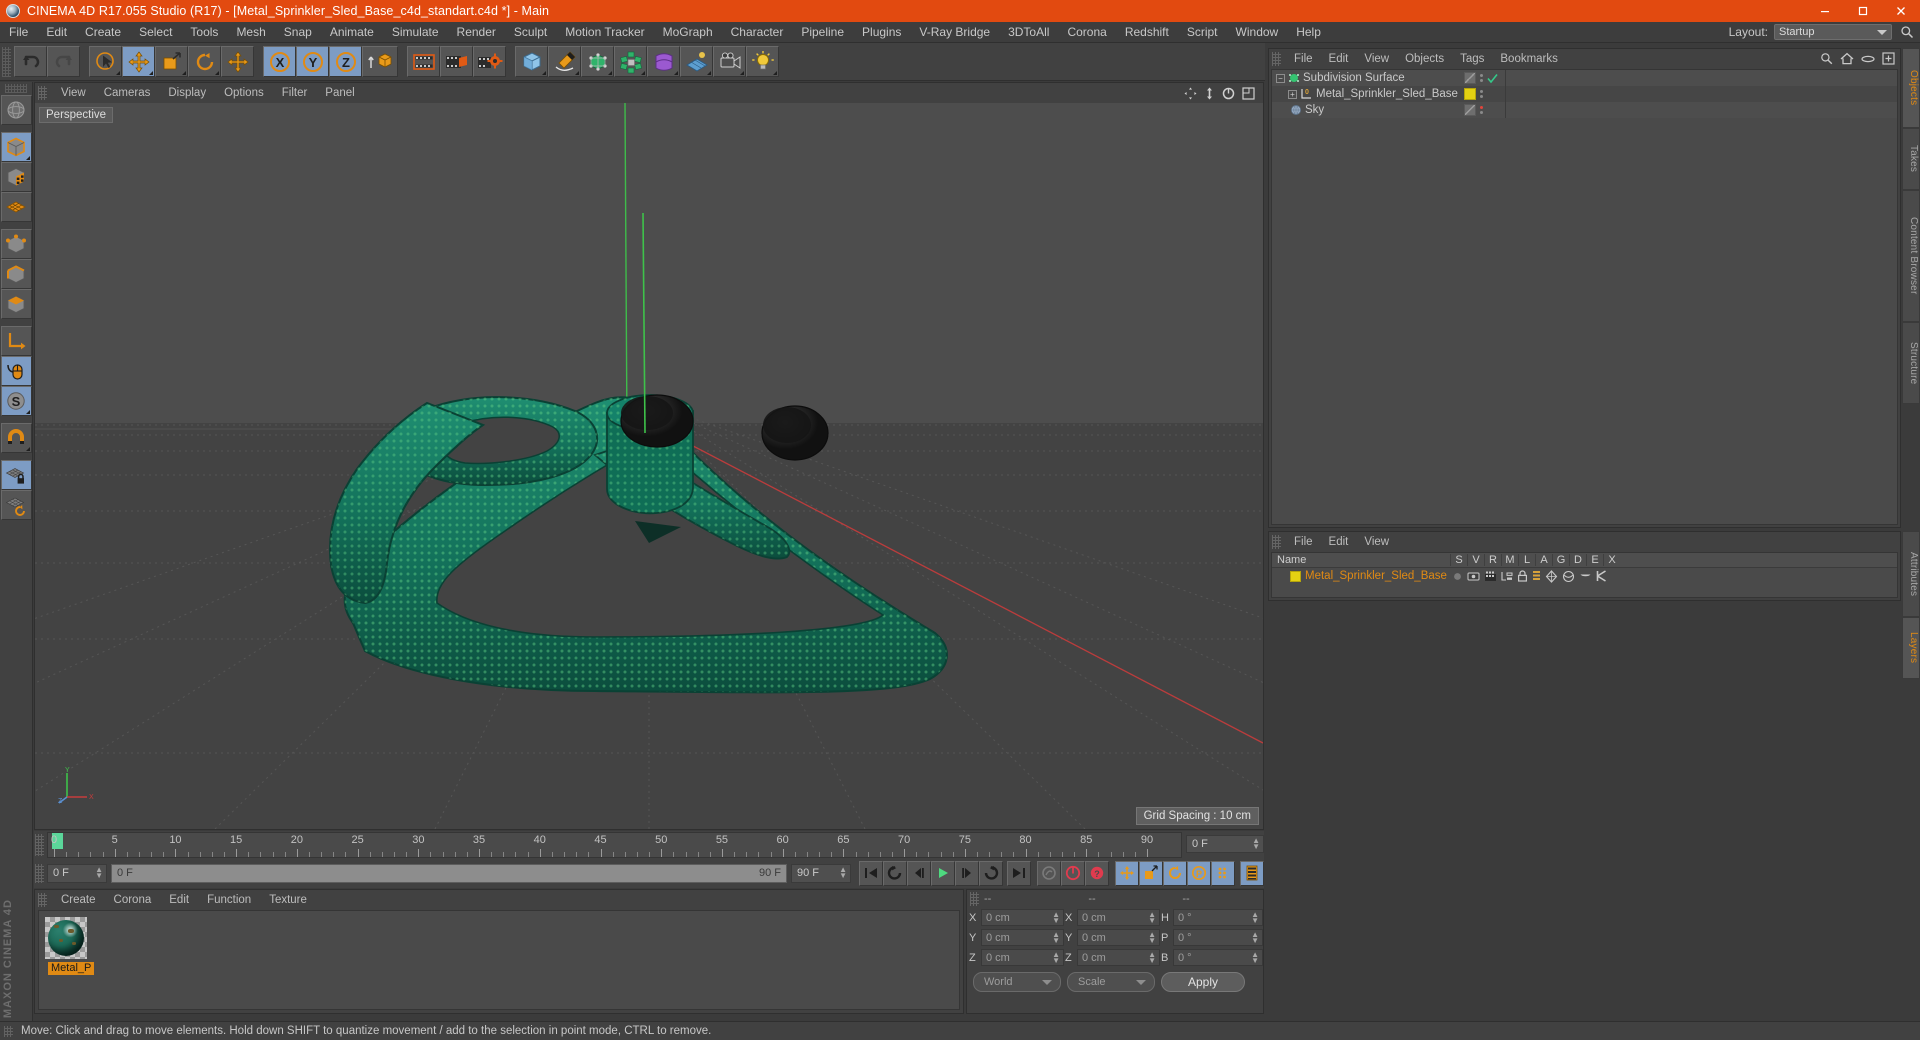  Describe the element at coordinates (70, 946) in the screenshot. I see `material-swatch: Metal_P` at that location.